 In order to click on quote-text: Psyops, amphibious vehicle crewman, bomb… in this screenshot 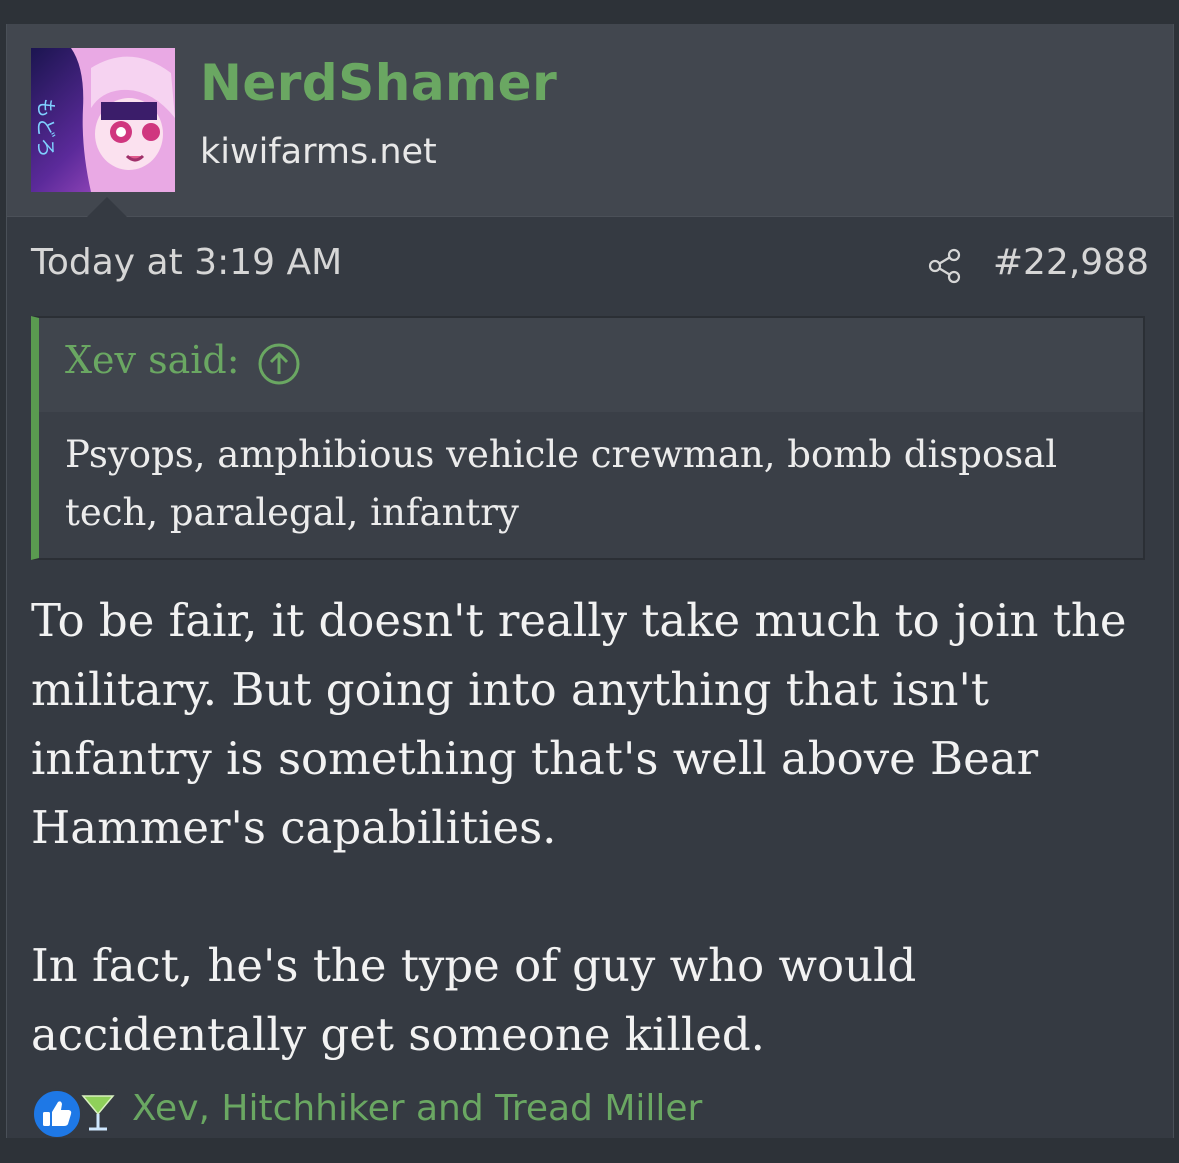, I will do `click(561, 483)`.